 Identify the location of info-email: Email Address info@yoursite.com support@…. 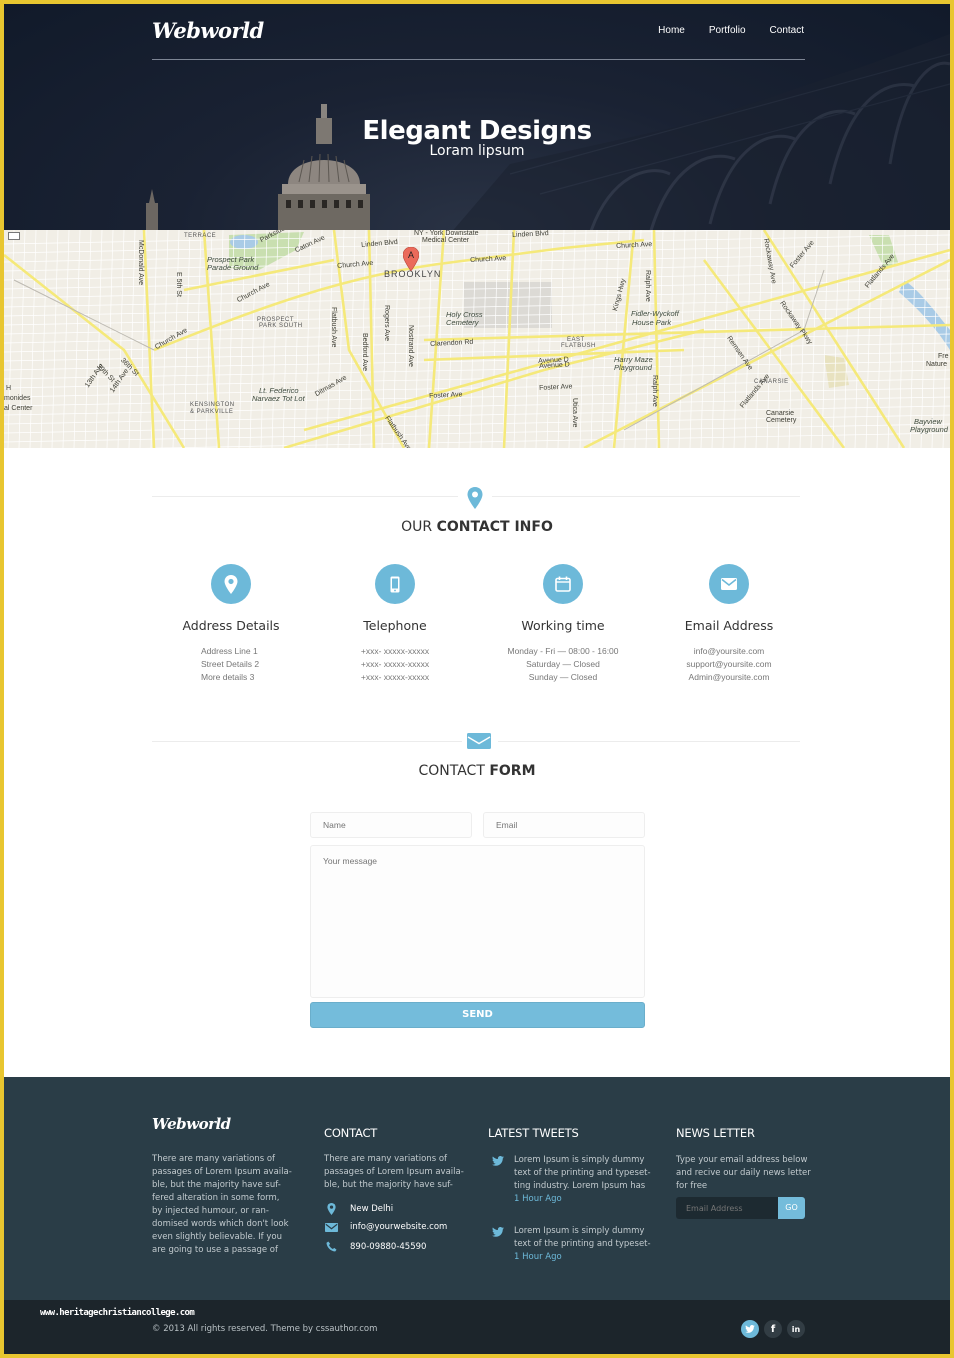
(729, 624).